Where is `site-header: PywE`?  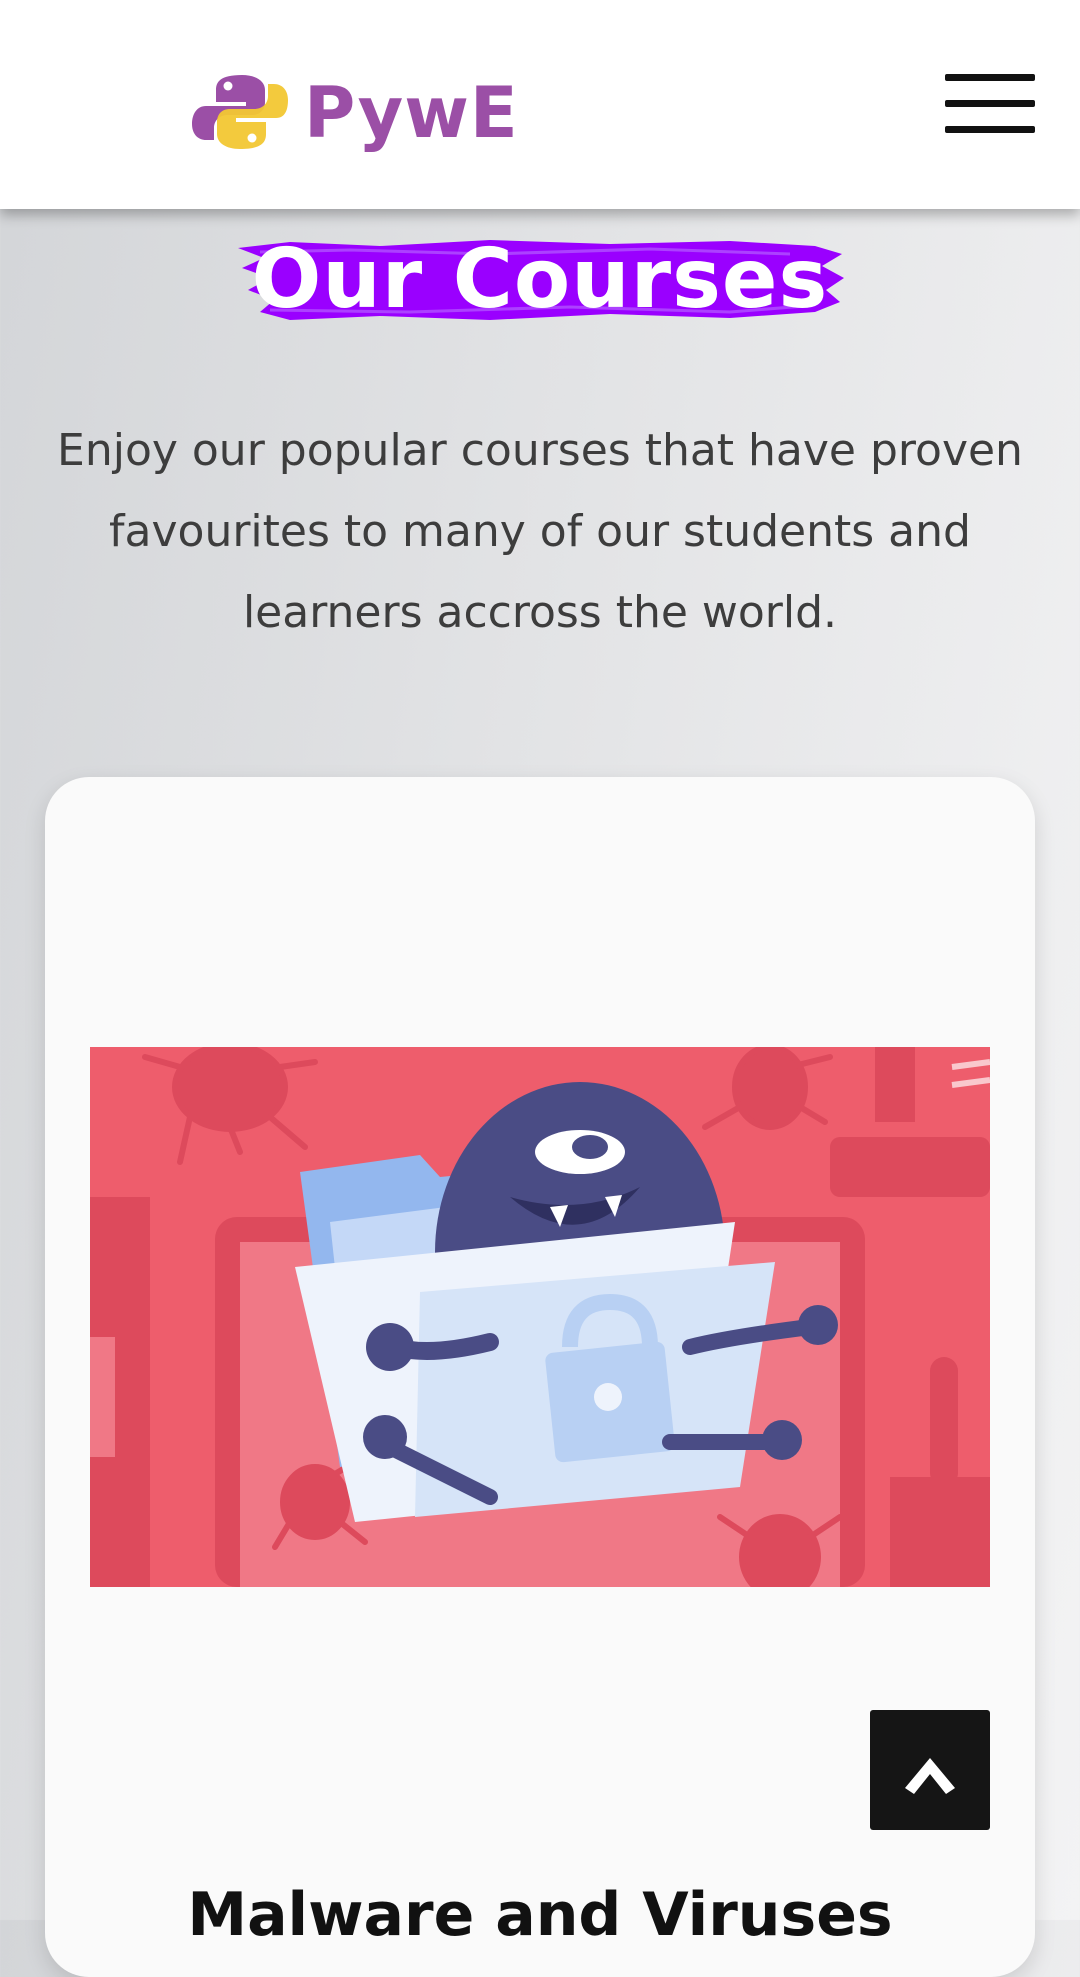 site-header: PywE is located at coordinates (540, 104).